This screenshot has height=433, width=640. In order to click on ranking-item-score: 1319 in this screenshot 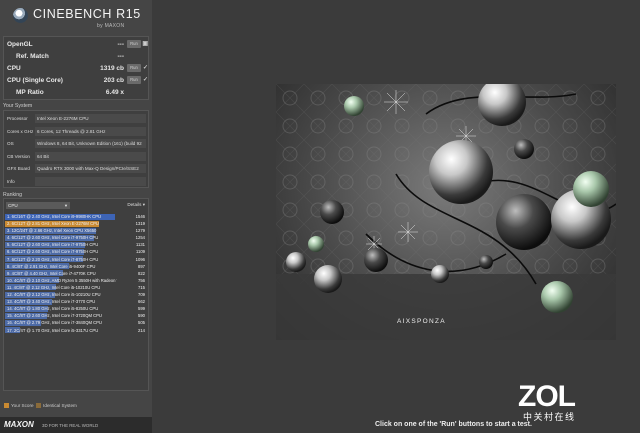, I will do `click(140, 224)`.